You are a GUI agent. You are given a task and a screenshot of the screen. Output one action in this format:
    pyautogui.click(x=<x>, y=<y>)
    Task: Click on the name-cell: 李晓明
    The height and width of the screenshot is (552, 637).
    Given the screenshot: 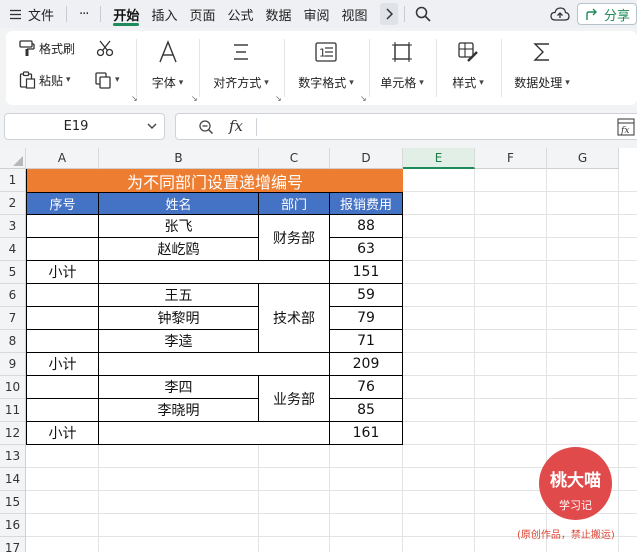 What is the action you would take?
    pyautogui.click(x=179, y=410)
    